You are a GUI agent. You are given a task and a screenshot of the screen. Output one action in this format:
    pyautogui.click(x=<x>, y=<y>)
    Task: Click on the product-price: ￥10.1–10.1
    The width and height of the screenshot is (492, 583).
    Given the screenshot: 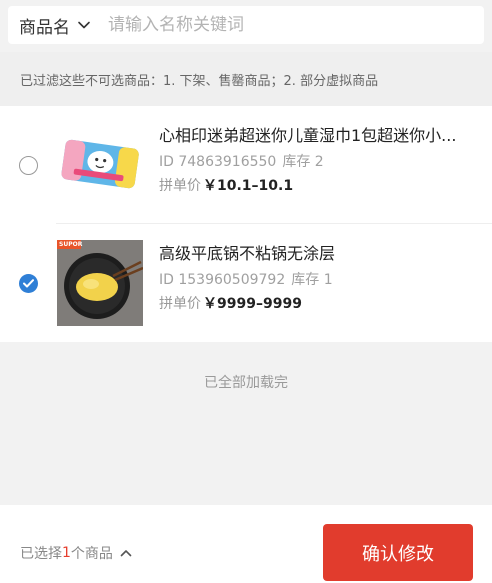 What is the action you would take?
    pyautogui.click(x=248, y=186)
    